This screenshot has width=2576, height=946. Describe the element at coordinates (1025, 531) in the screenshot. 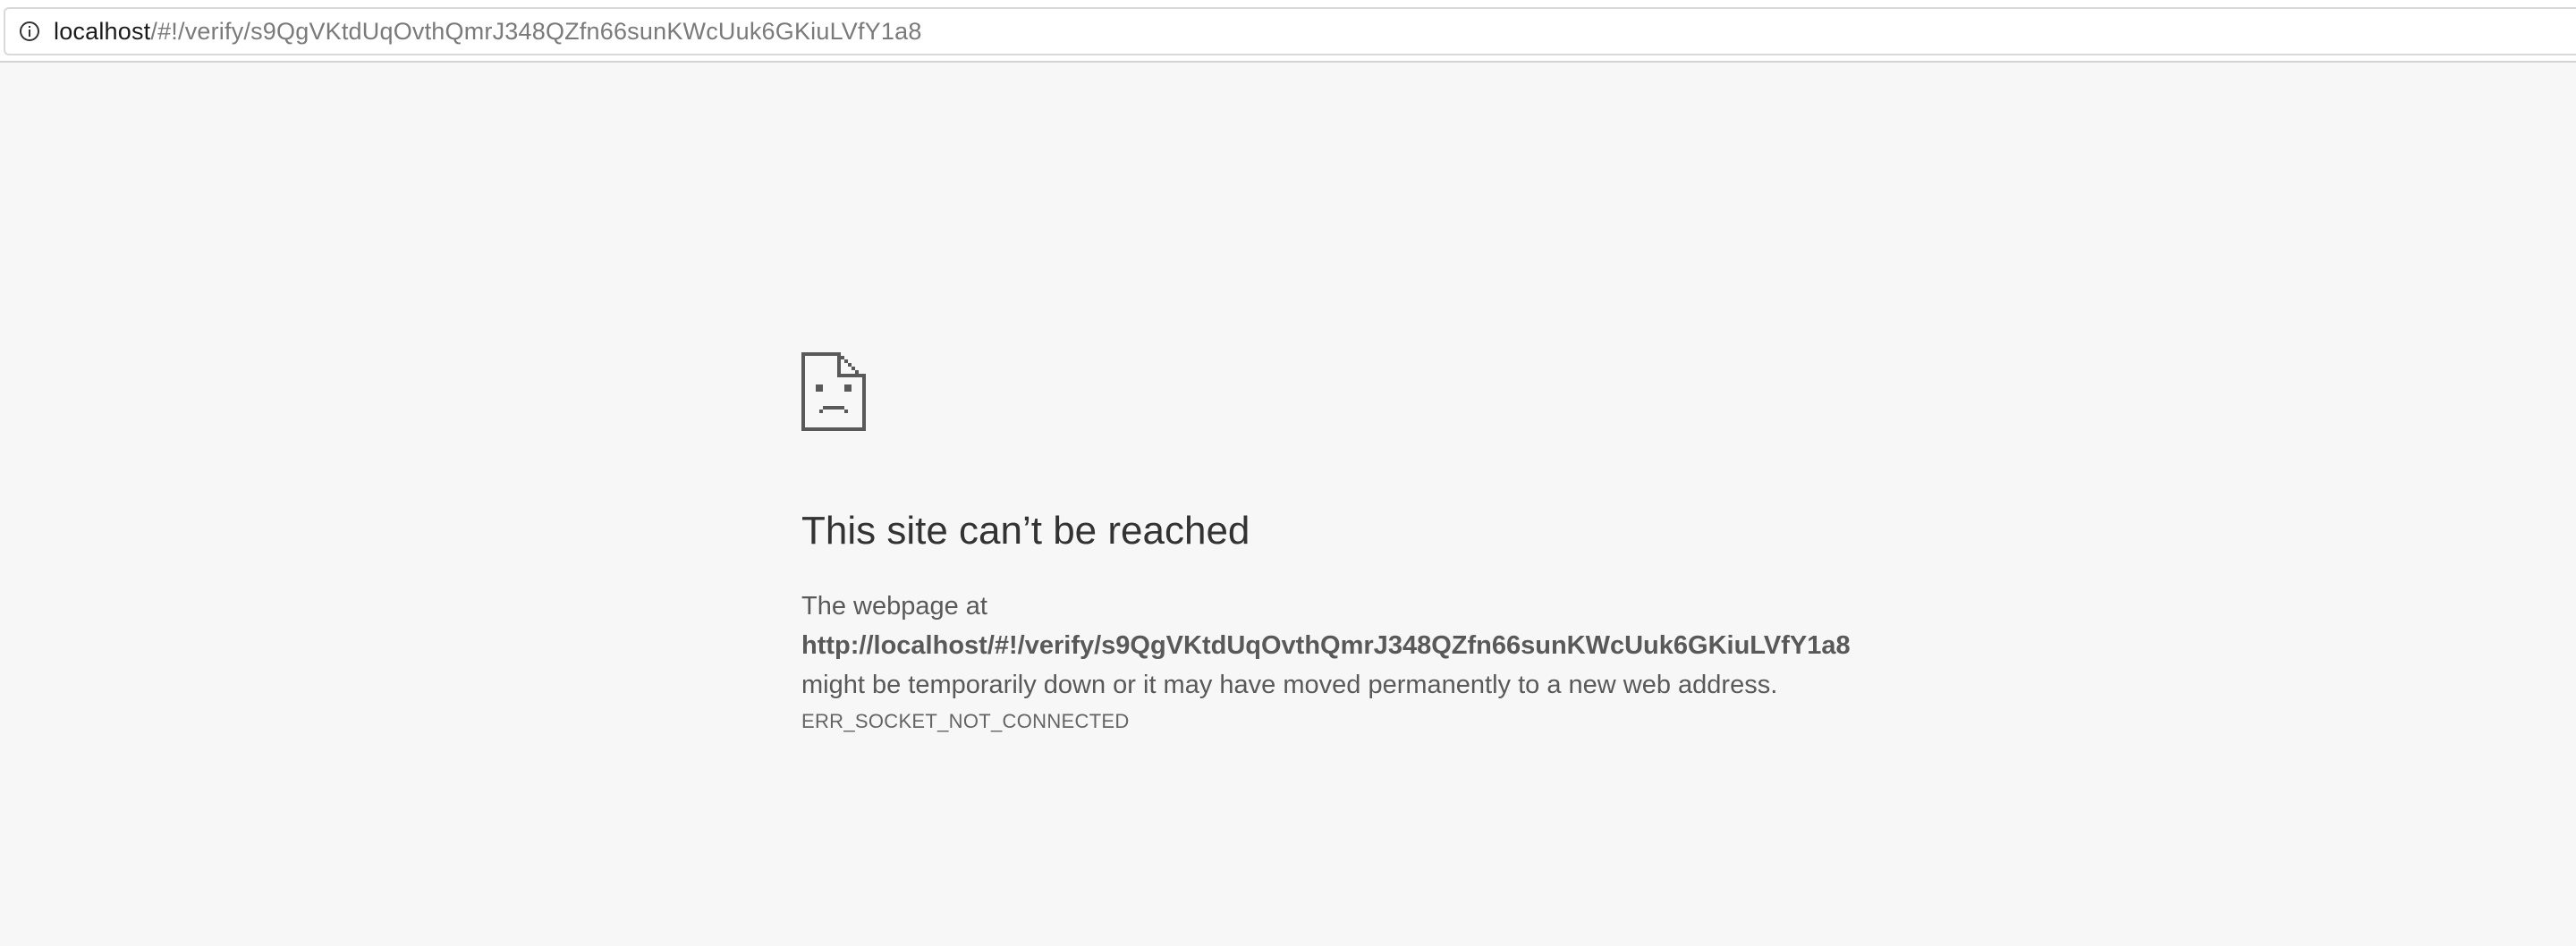

I see `error-title: This site can’t be reached` at that location.